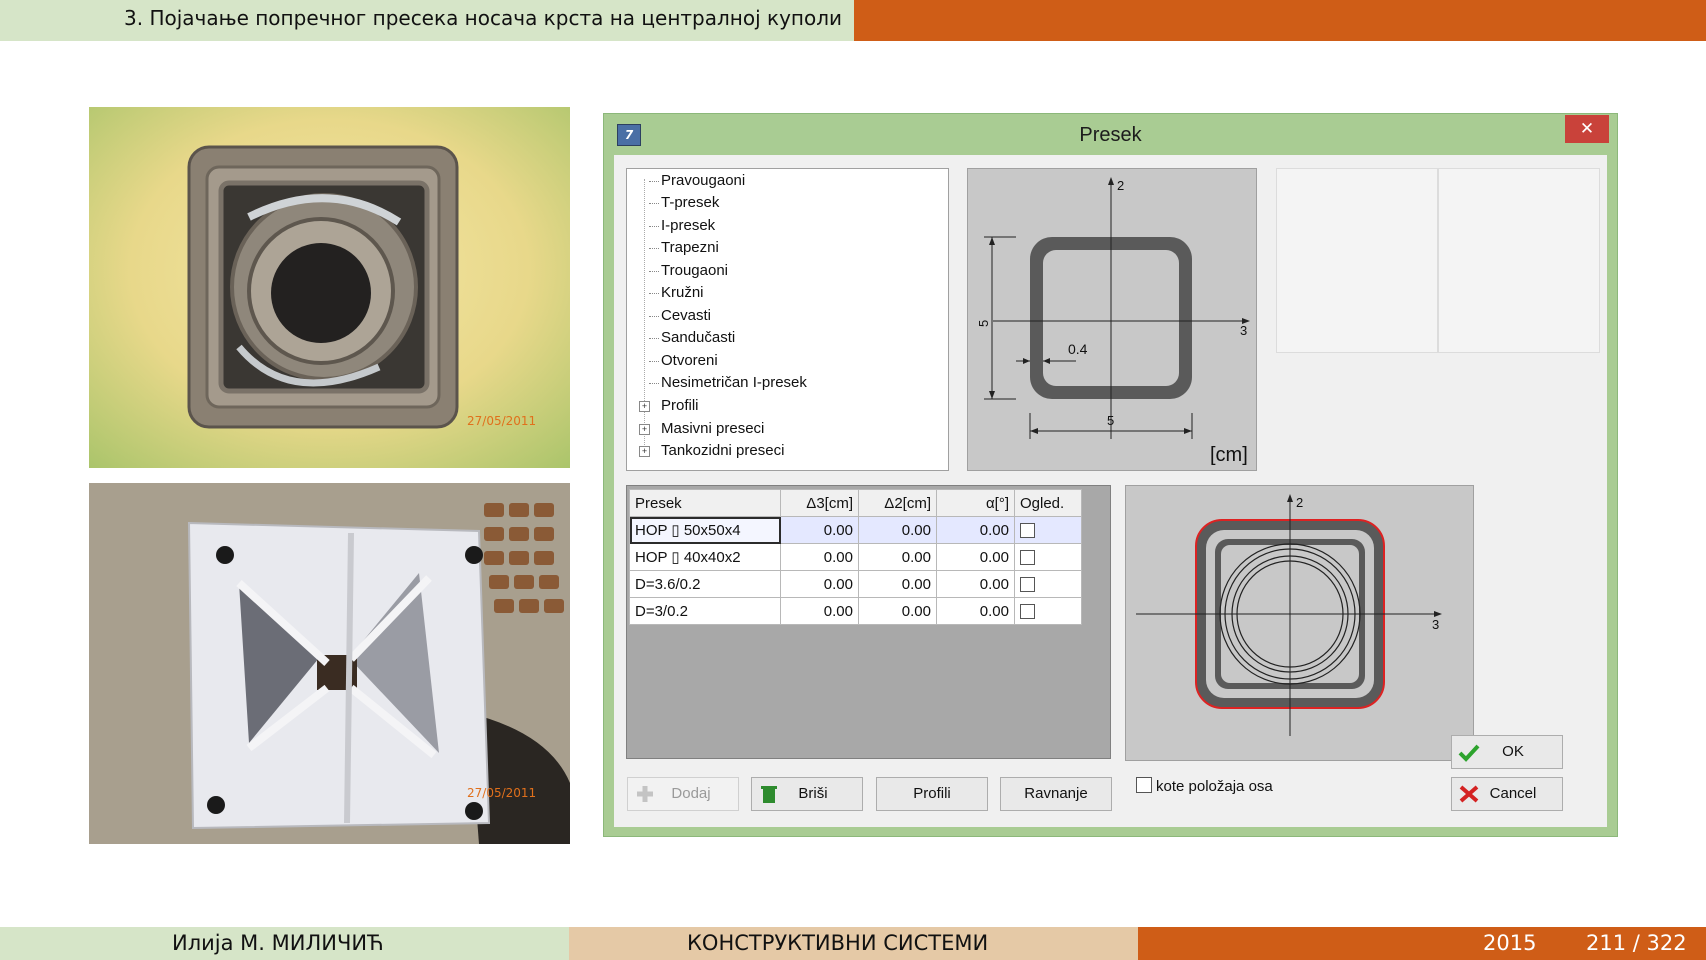  Describe the element at coordinates (1214, 786) in the screenshot. I see `axis-dimensions-label: kote položaja osa` at that location.